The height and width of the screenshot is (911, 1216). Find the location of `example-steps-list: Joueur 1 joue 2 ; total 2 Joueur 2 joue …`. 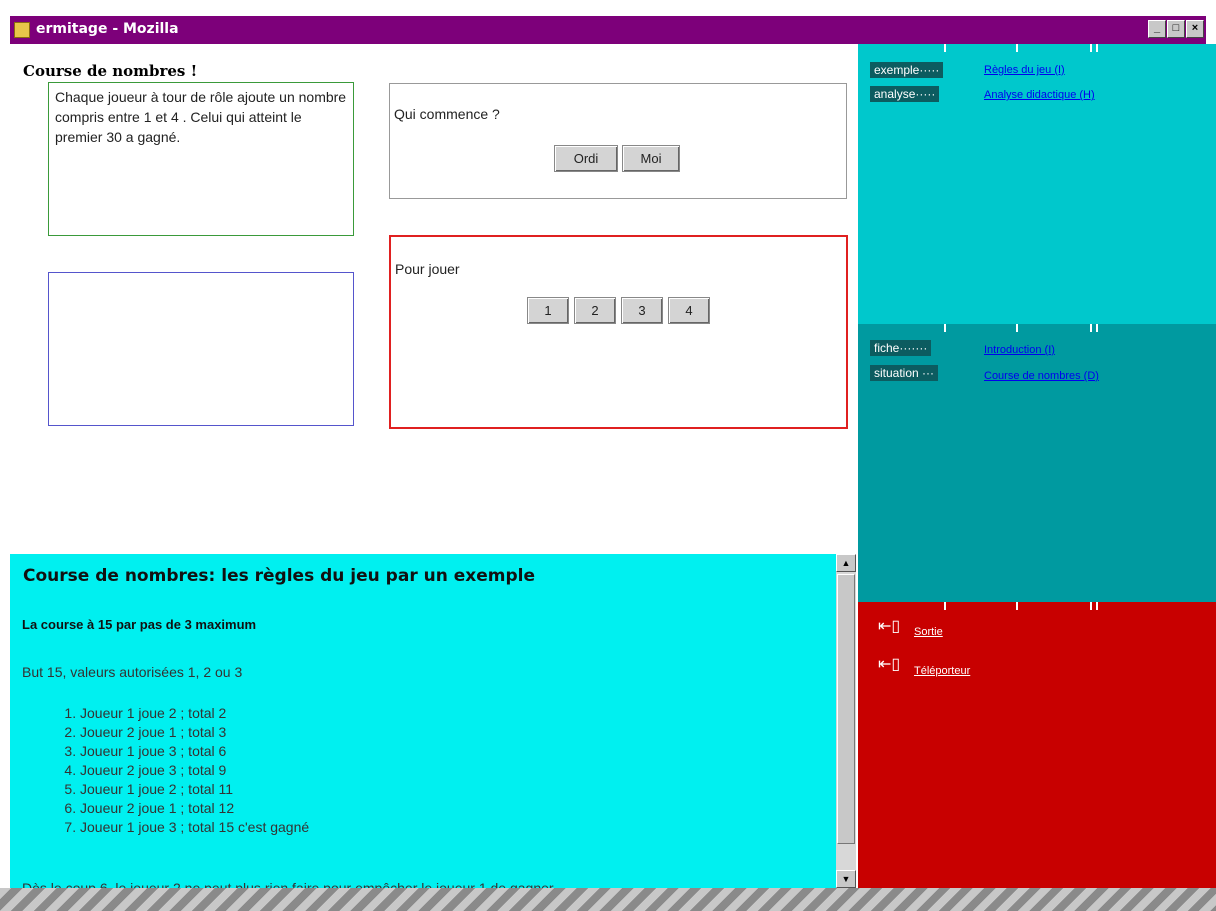

example-steps-list: Joueur 1 joue 2 ; total 2 Joueur 2 joue … is located at coordinates (179, 770).